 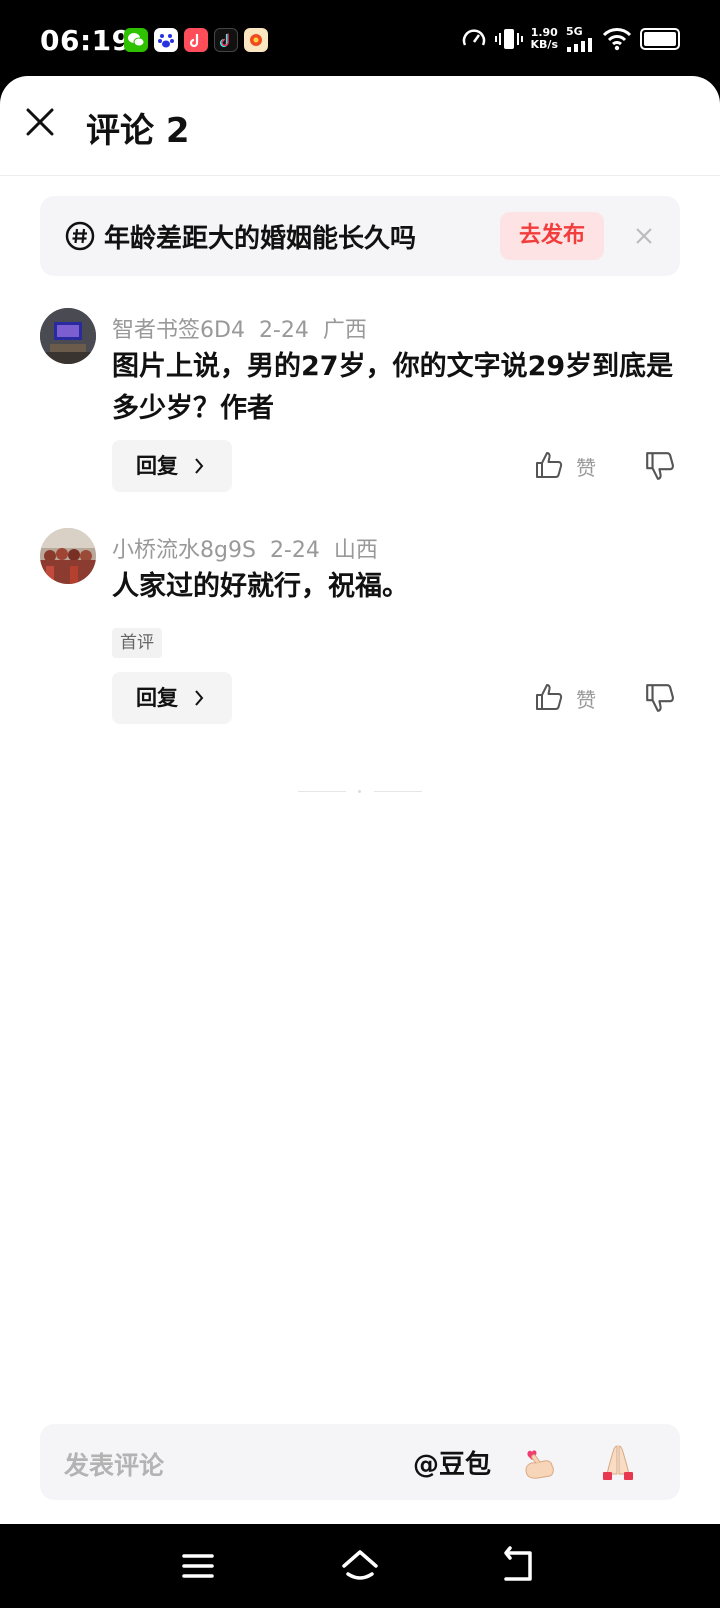 What do you see at coordinates (508, 39) in the screenshot?
I see `vibrate-icon` at bounding box center [508, 39].